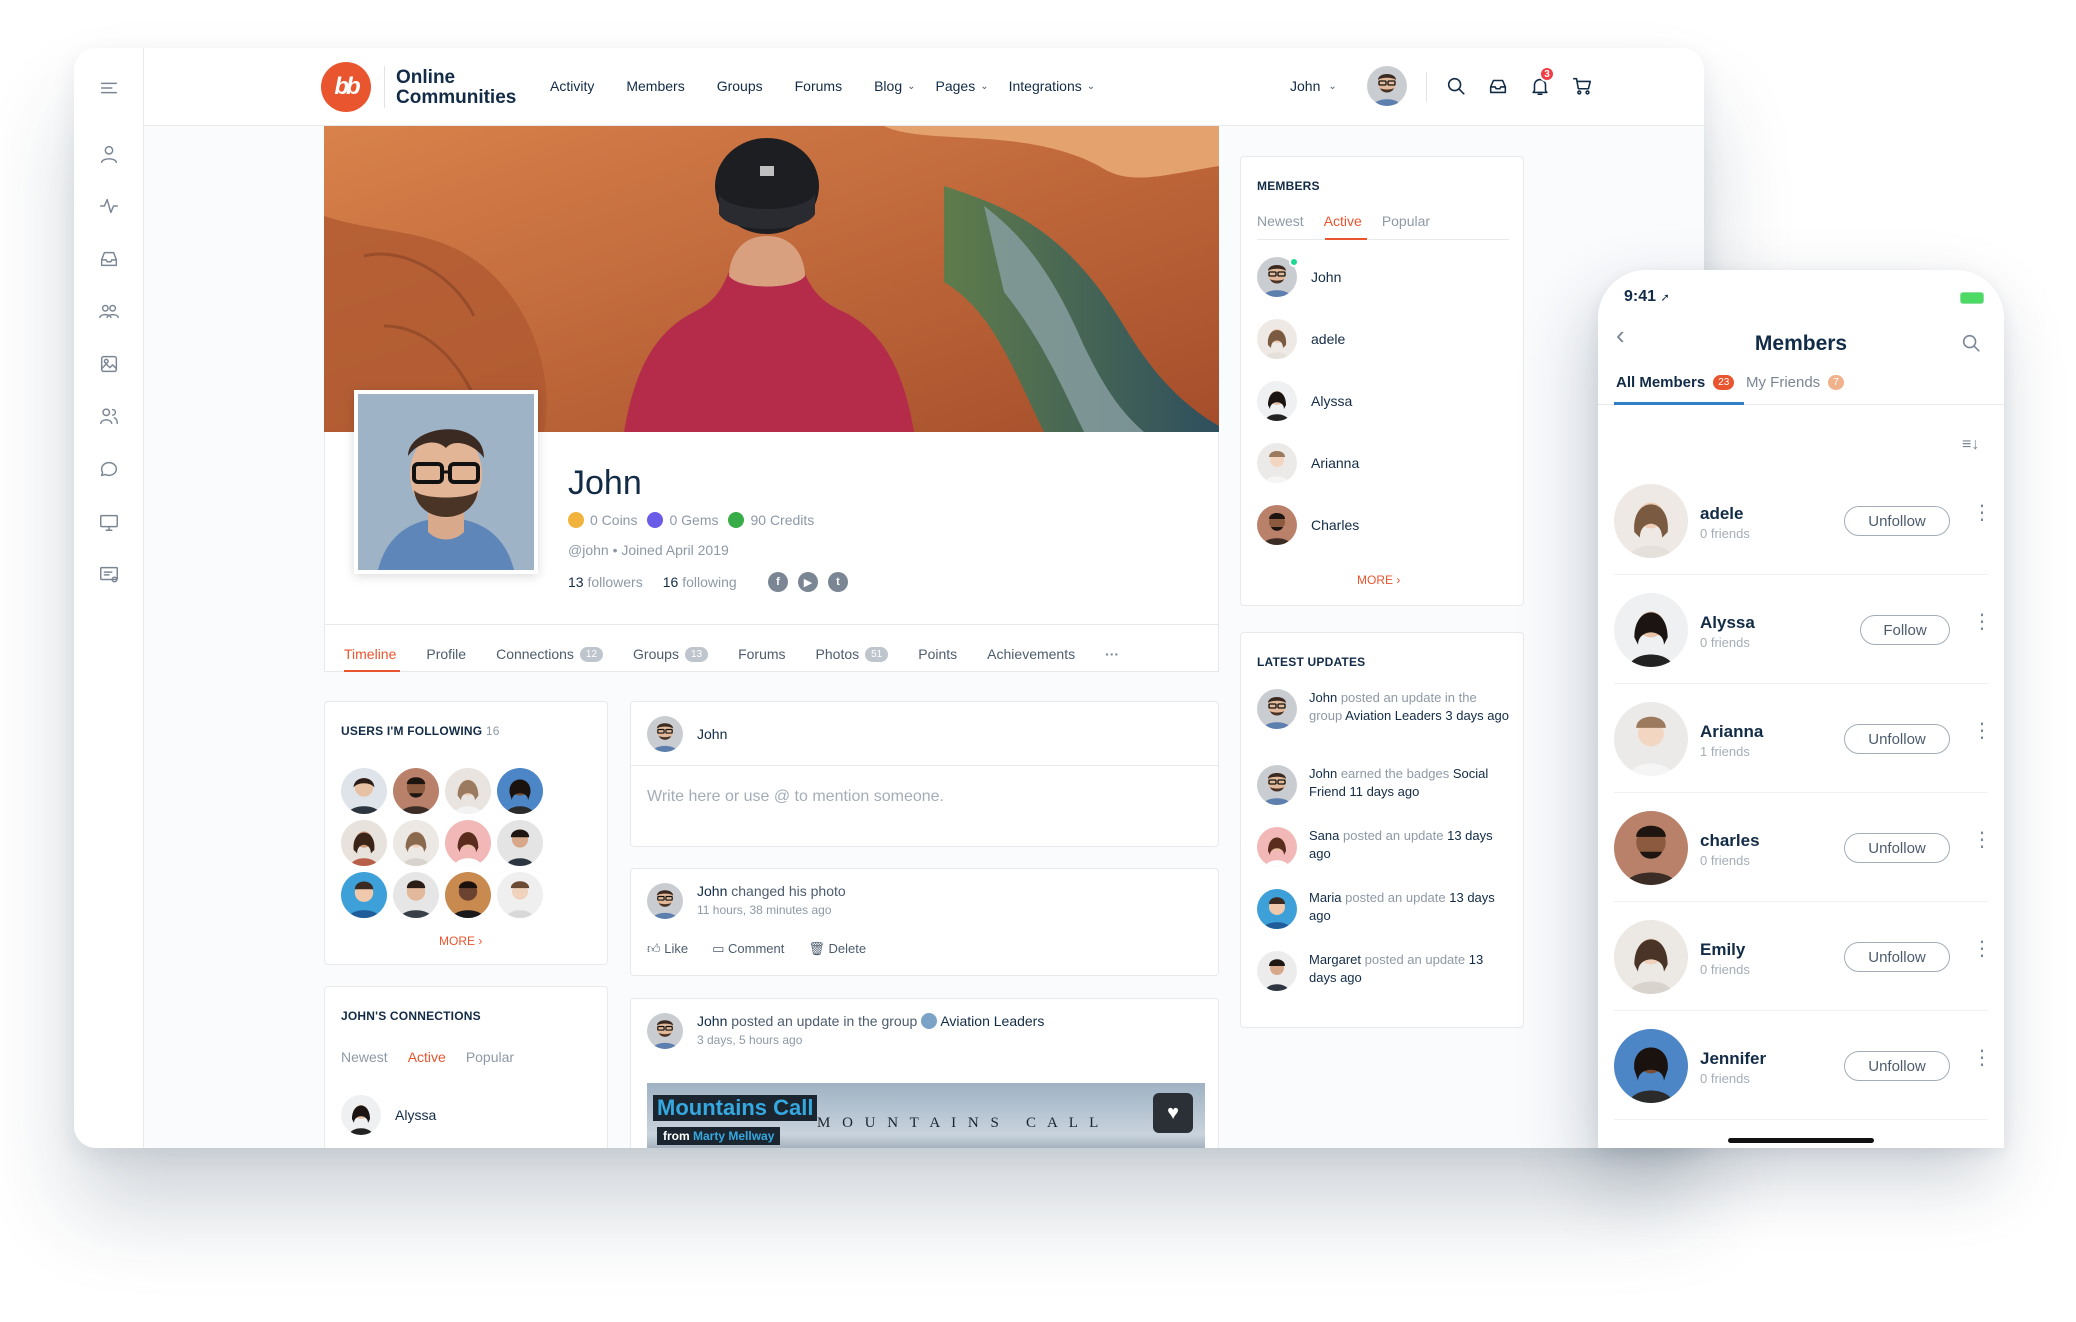 This screenshot has height=1322, width=2076. I want to click on list-item: Arianna 1 friends Unfollow ⋮, so click(1803, 738).